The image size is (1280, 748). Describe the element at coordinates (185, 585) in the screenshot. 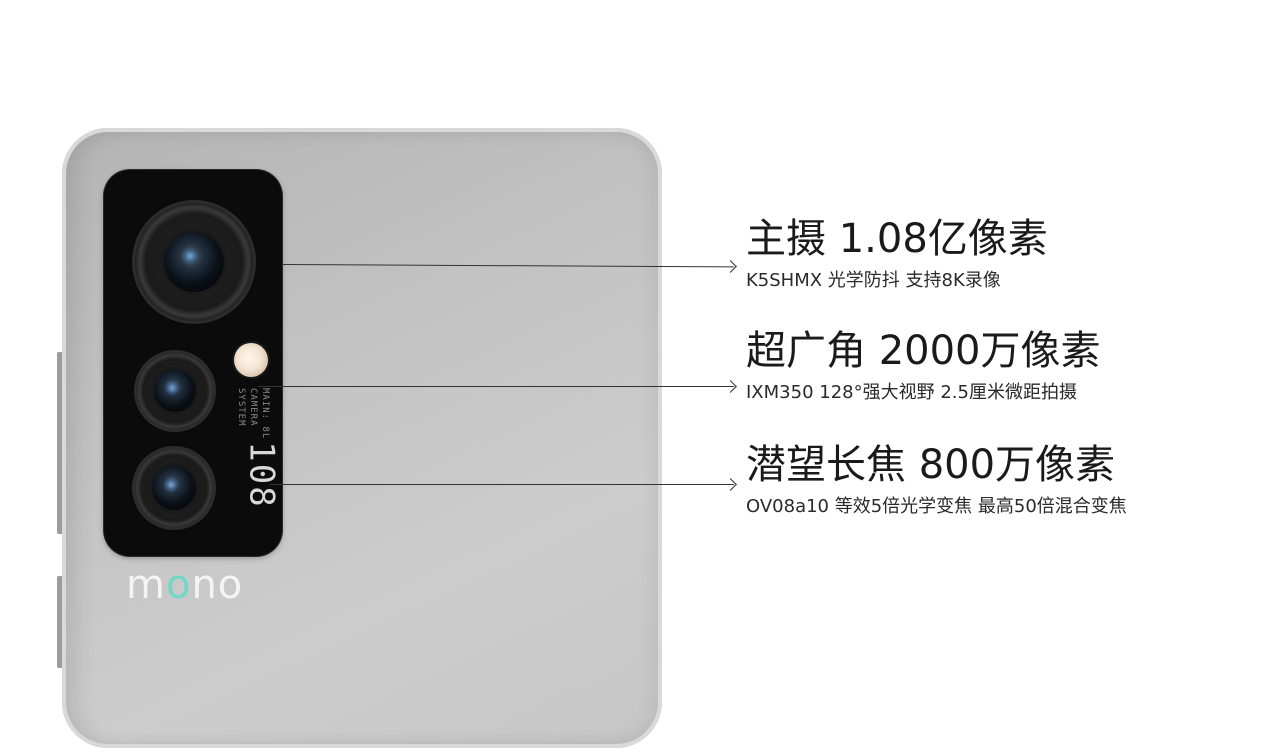

I see `brand-logo: mono` at that location.